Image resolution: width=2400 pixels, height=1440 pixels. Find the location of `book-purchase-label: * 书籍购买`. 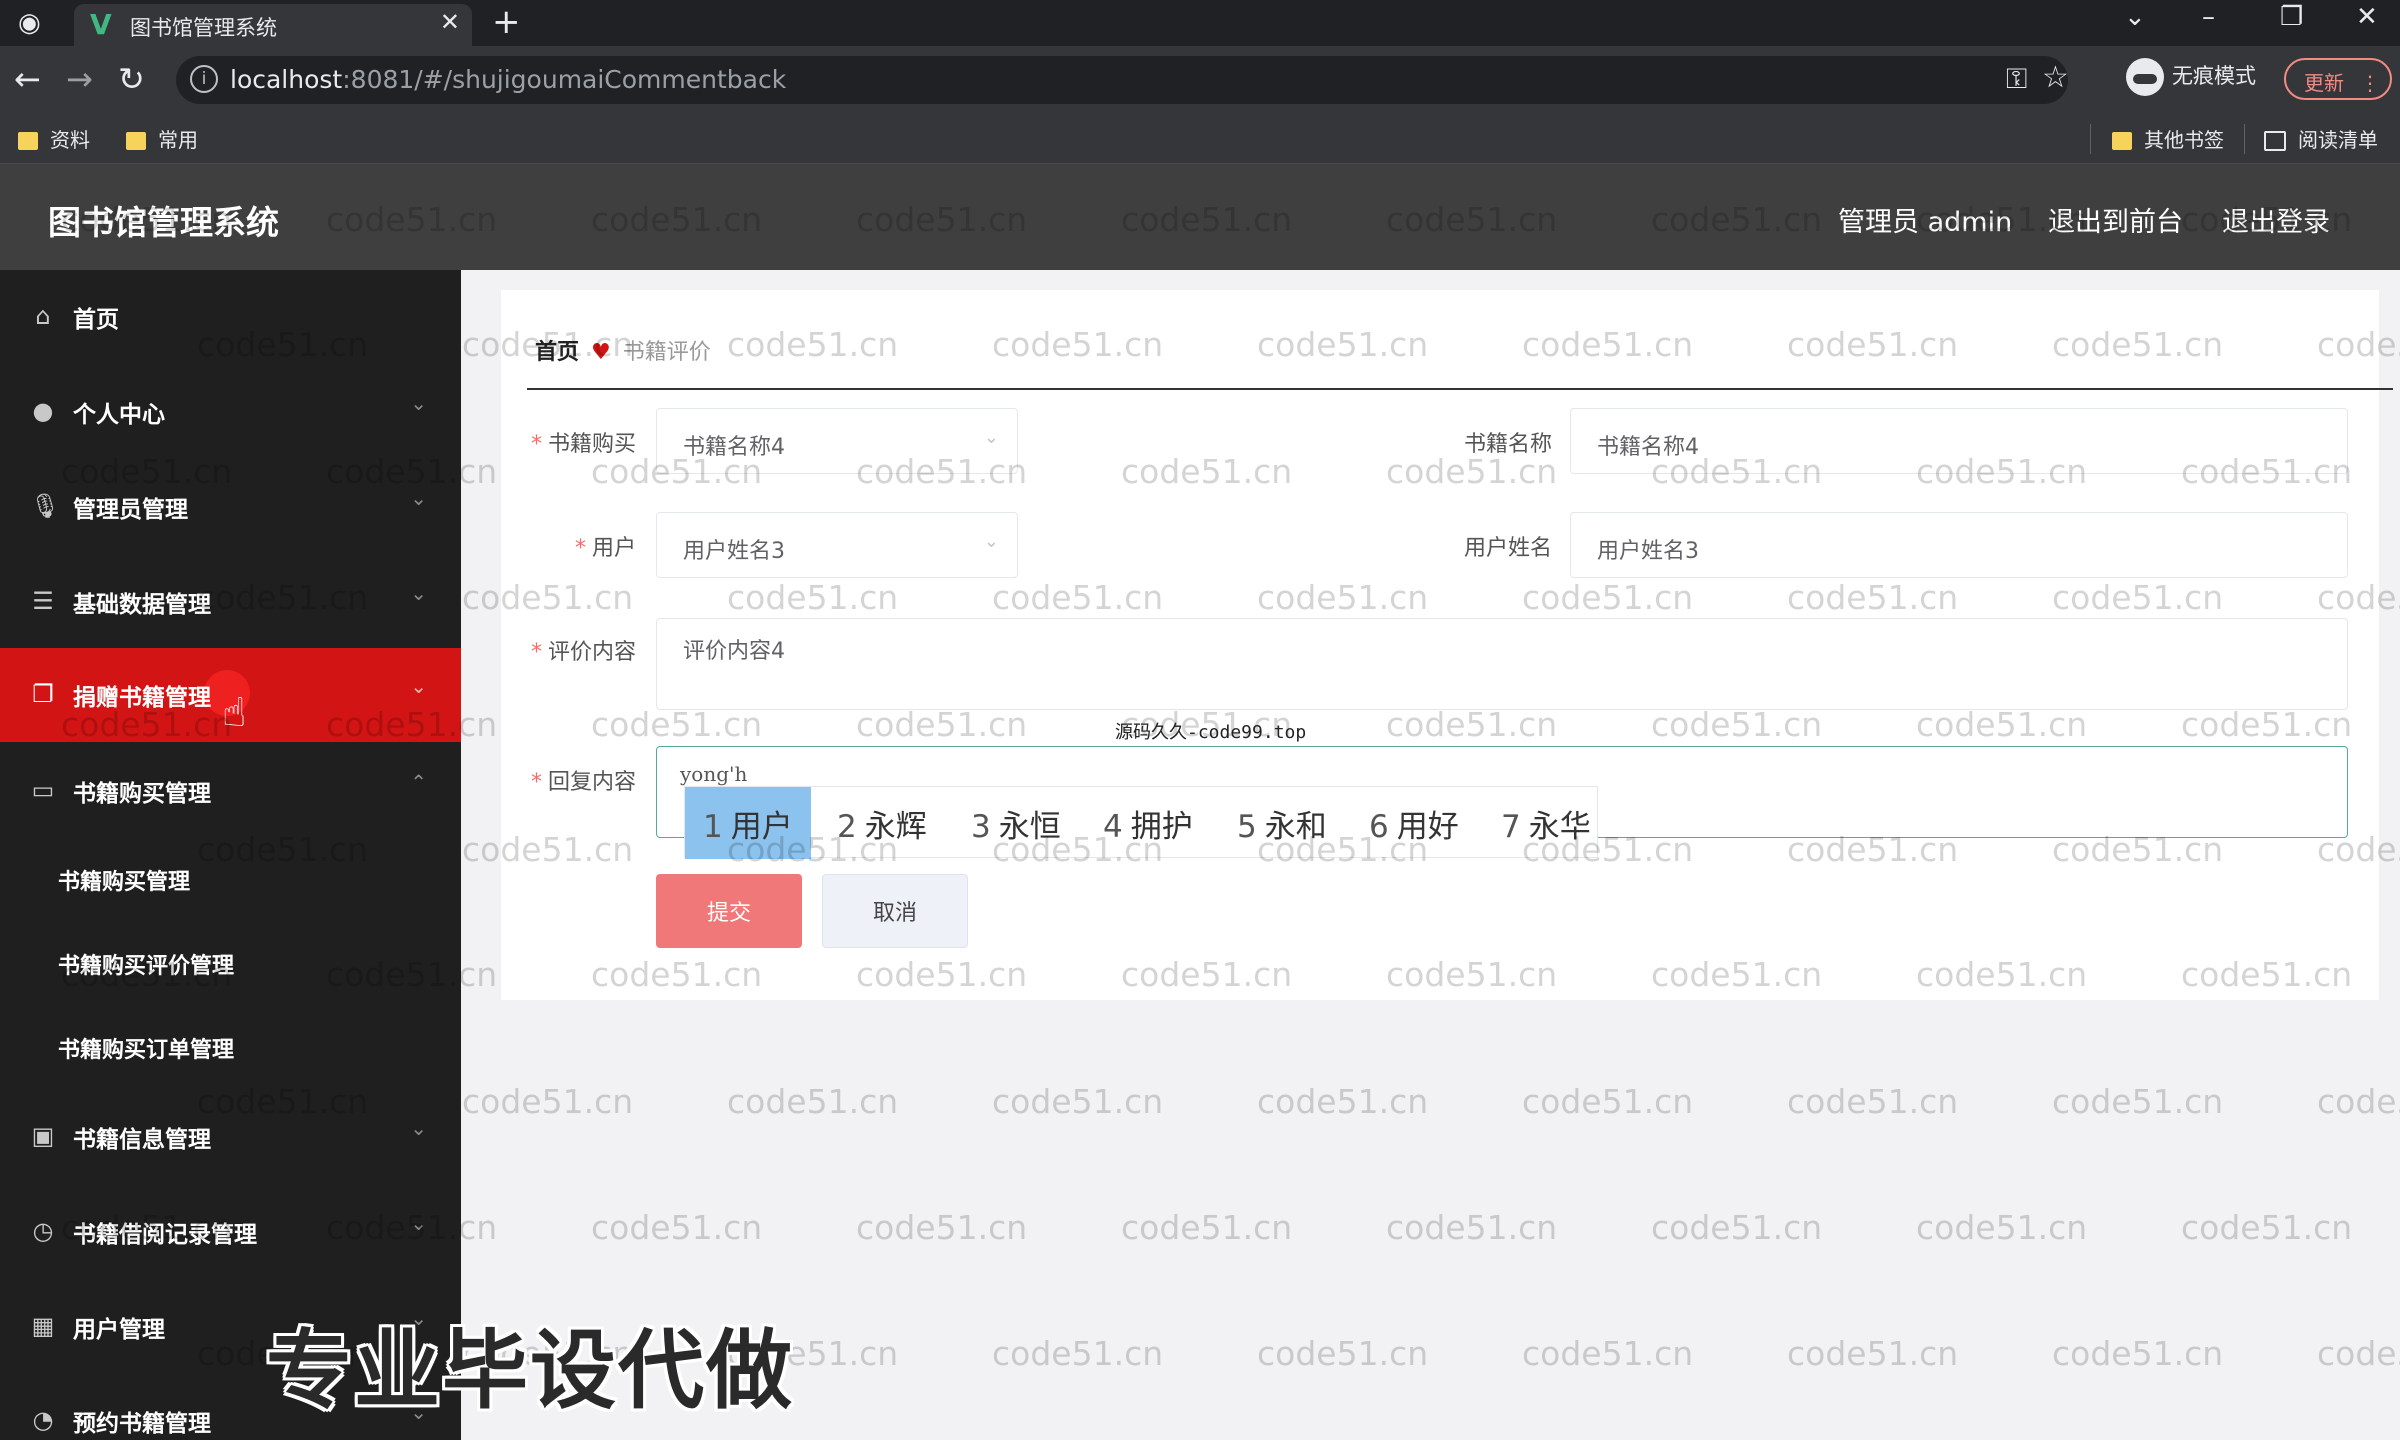

book-purchase-label: * 书籍购买 is located at coordinates (583, 444).